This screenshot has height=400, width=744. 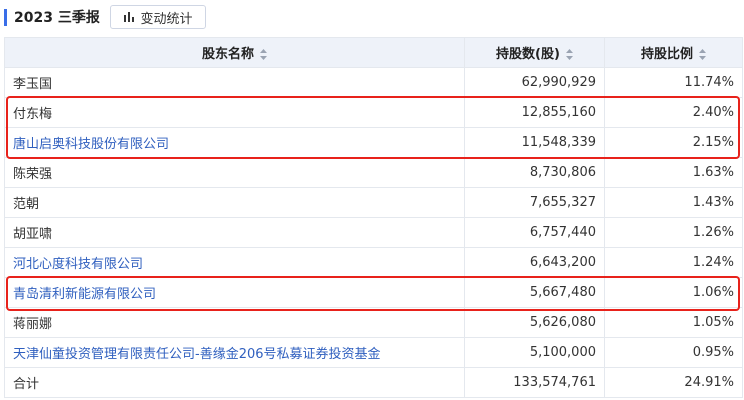 I want to click on shares-cell: 8,730,806, so click(x=534, y=172).